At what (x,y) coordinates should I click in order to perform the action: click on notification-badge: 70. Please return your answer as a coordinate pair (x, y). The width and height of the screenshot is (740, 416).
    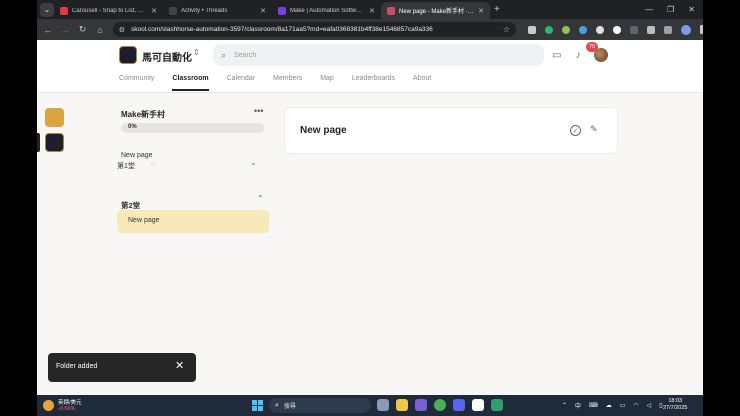
    Looking at the image, I should click on (592, 47).